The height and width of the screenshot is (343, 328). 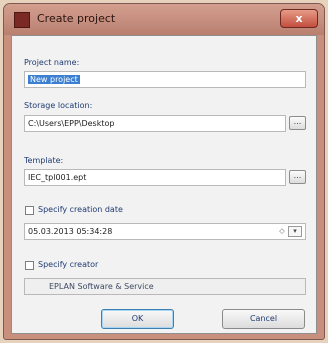 I want to click on app-icon, so click(x=22, y=20).